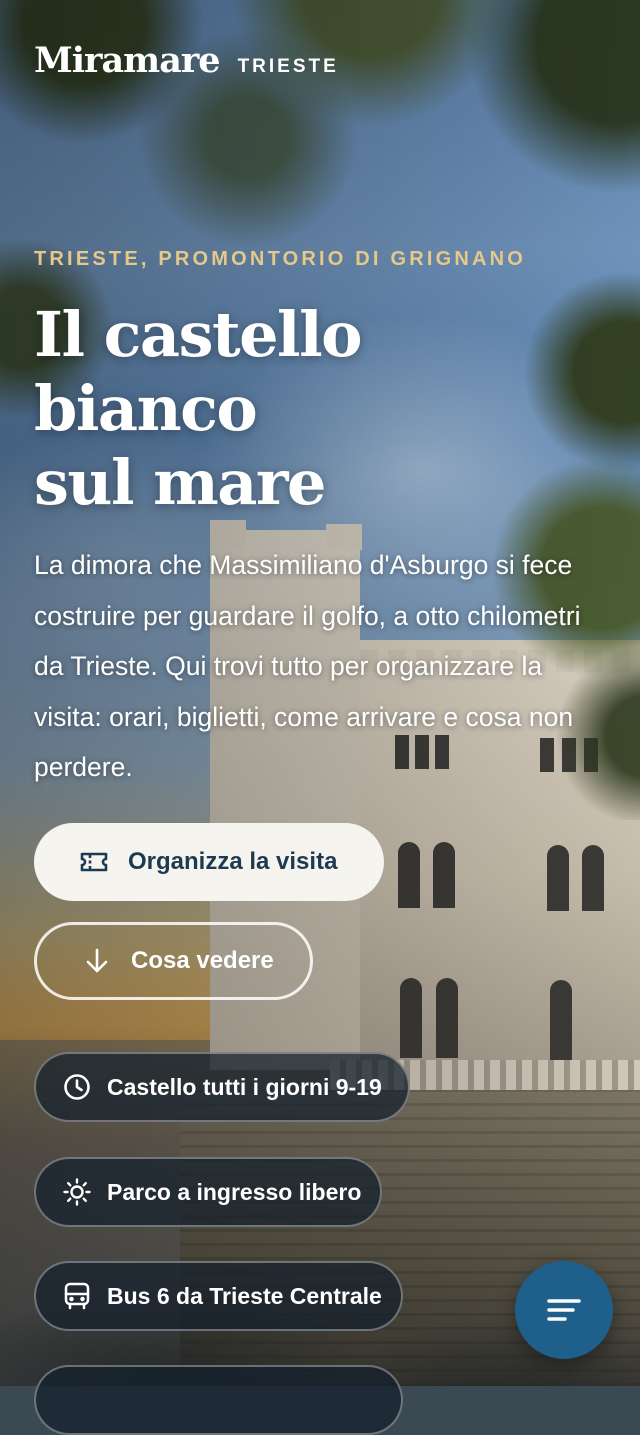  What do you see at coordinates (244, 1295) in the screenshot?
I see `info-pill-label: Bus 6 da Trieste Centrale` at bounding box center [244, 1295].